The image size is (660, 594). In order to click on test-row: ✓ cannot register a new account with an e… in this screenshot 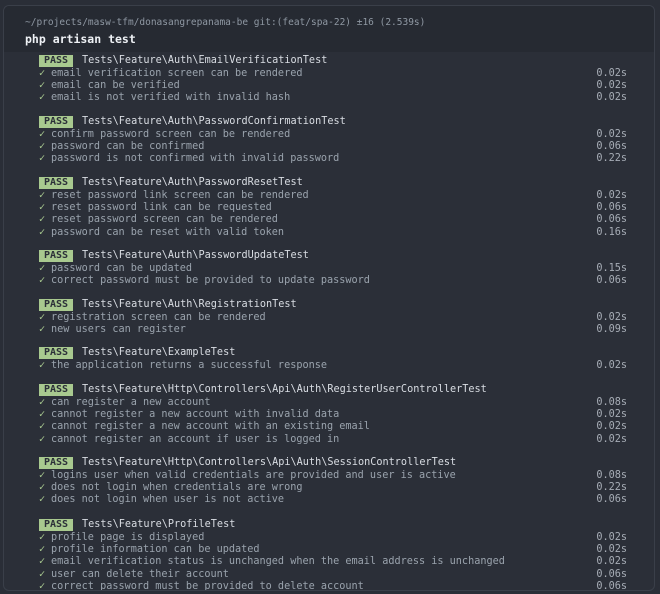, I will do `click(329, 427)`.